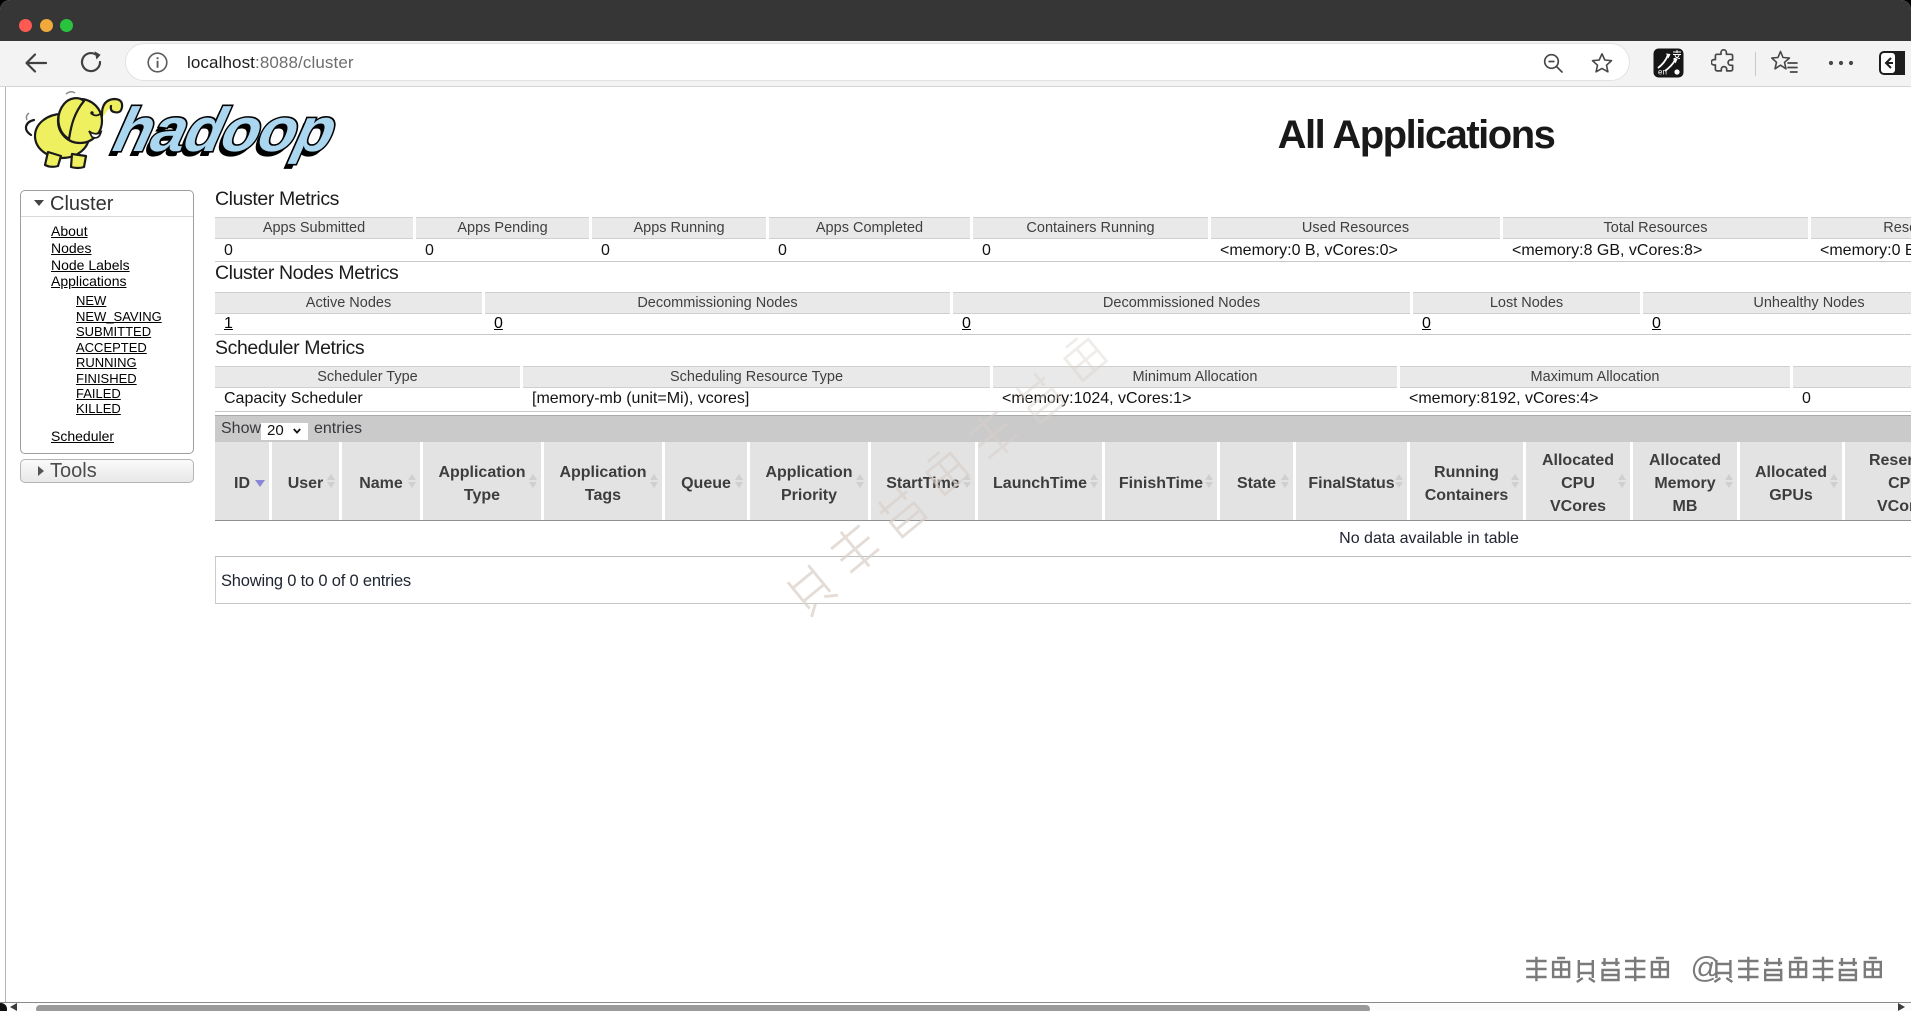  I want to click on svg-text: hadoop, so click(225, 130).